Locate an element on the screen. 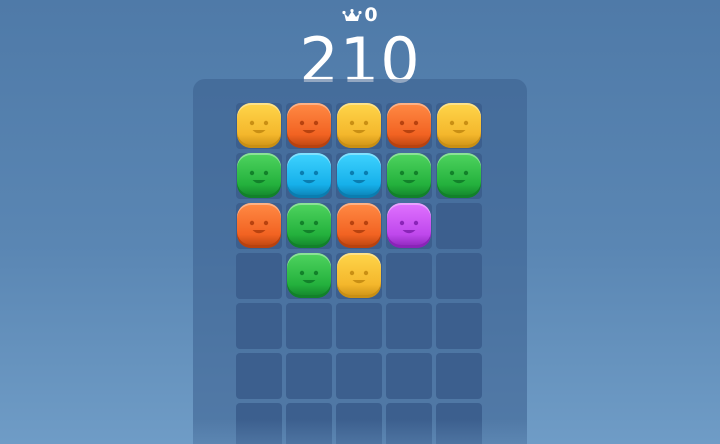  best-score: 0 is located at coordinates (360, 15).